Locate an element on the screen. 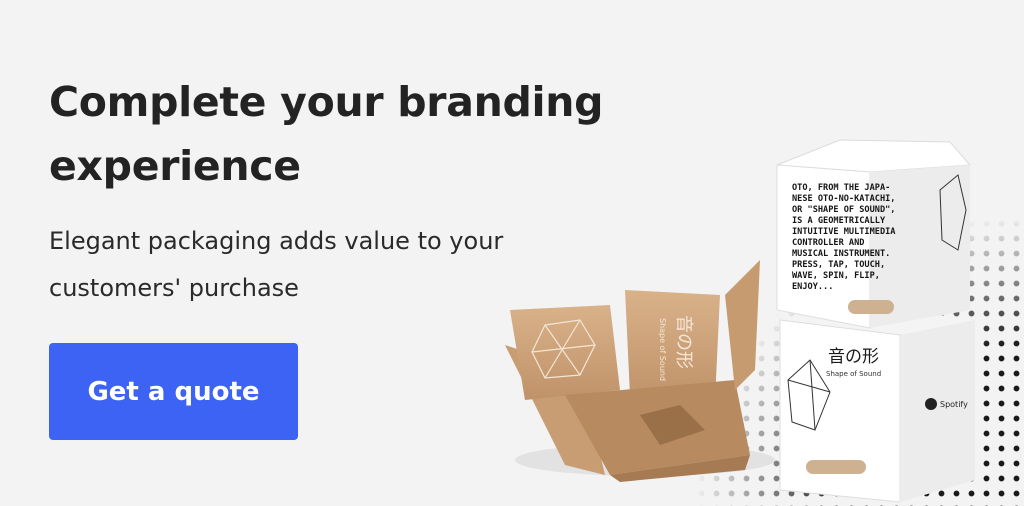  white-cube-box: 音の形 Shape of Sound Spotify is located at coordinates (877, 404).